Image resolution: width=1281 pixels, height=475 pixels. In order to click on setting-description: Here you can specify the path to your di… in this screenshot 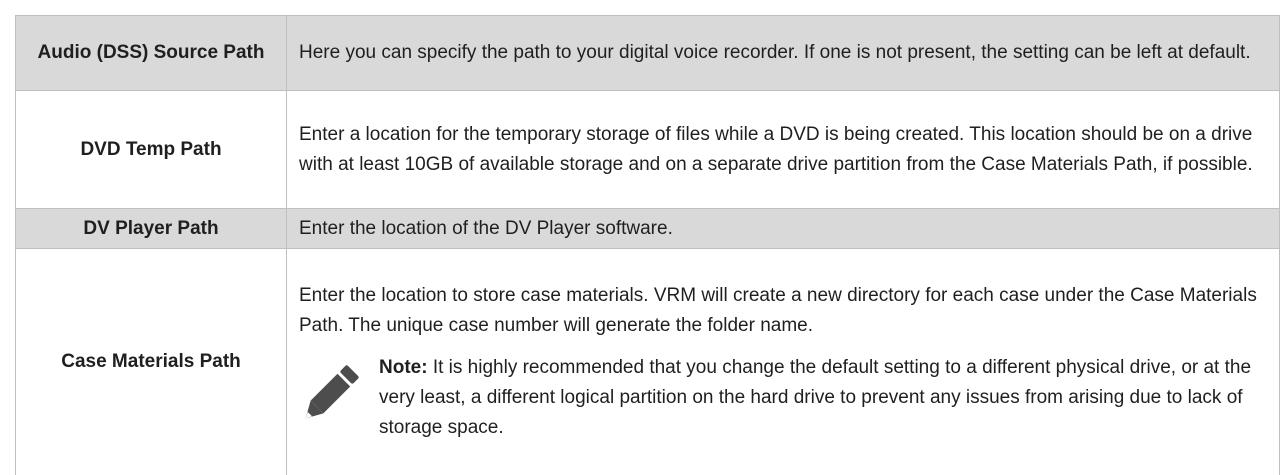, I will do `click(783, 53)`.